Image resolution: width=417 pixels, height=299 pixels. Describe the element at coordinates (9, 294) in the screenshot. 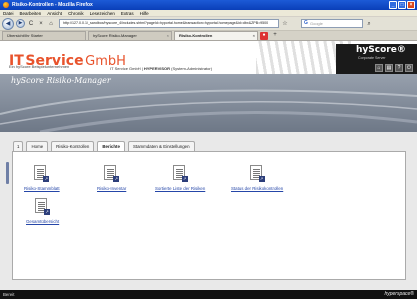

I see `status-text: Bereit` at that location.